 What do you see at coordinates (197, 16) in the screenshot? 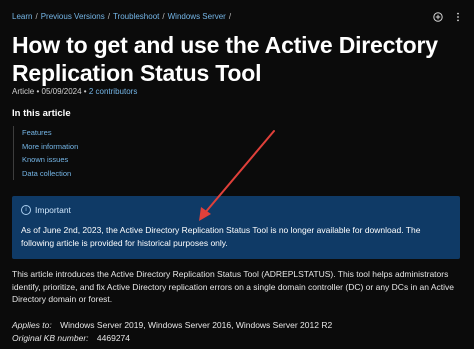
I see `breadcrumb-windows-server: Windows Server` at bounding box center [197, 16].